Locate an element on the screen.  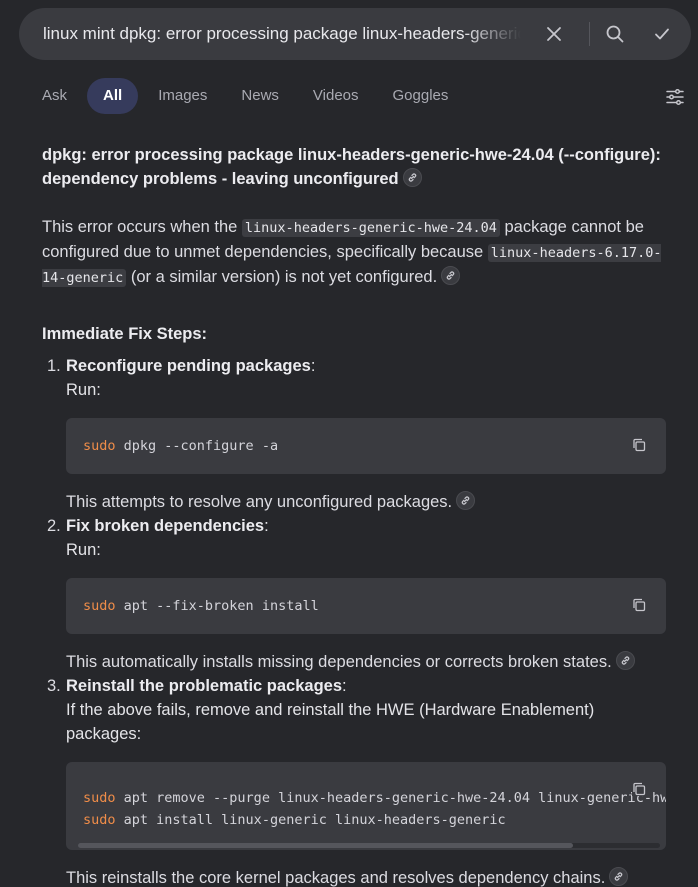
sliders-icon is located at coordinates (675, 97).